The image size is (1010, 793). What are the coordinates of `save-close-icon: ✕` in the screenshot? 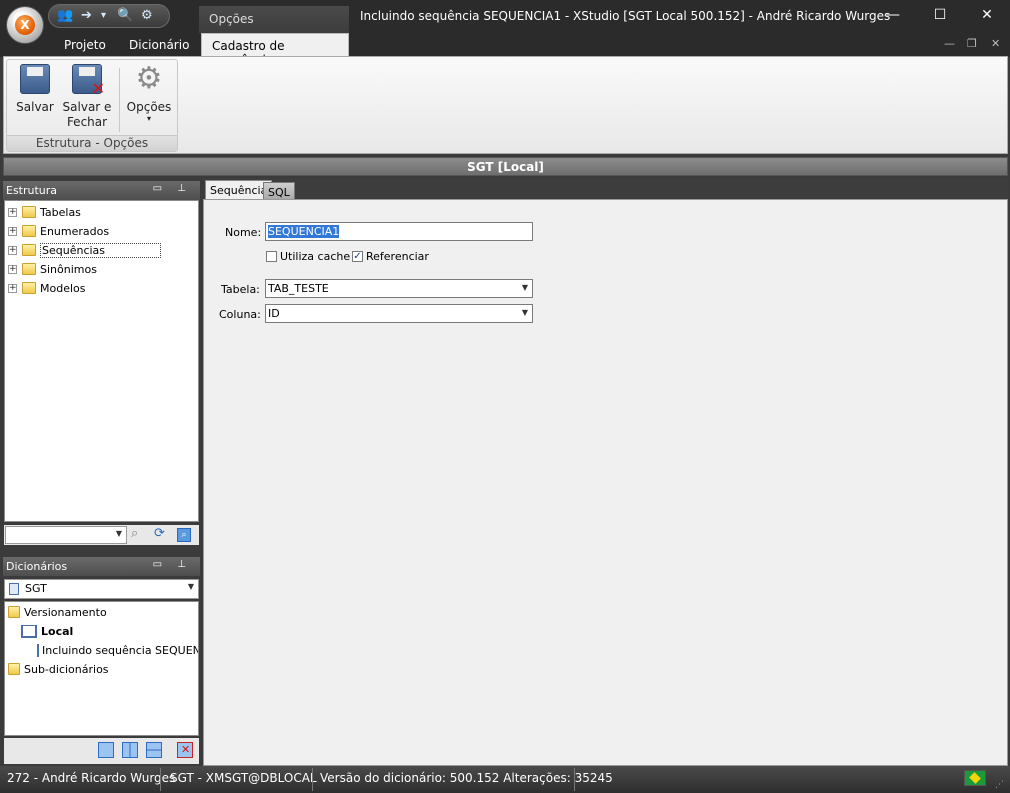 It's located at (88, 80).